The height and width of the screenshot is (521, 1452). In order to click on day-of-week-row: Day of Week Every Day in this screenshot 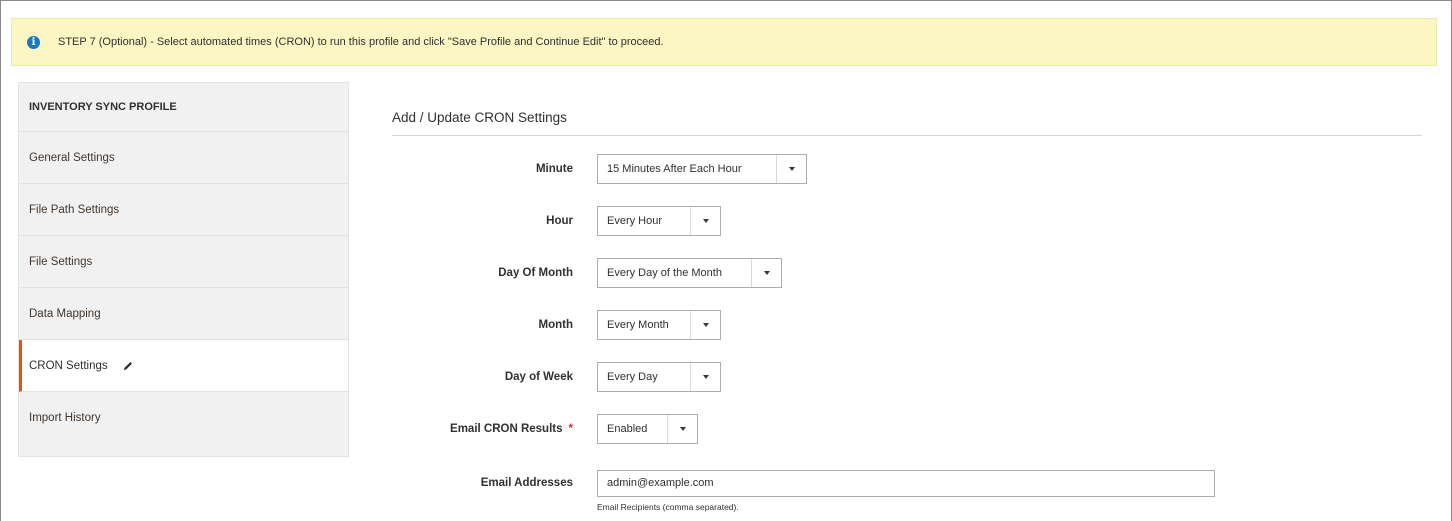, I will do `click(912, 377)`.